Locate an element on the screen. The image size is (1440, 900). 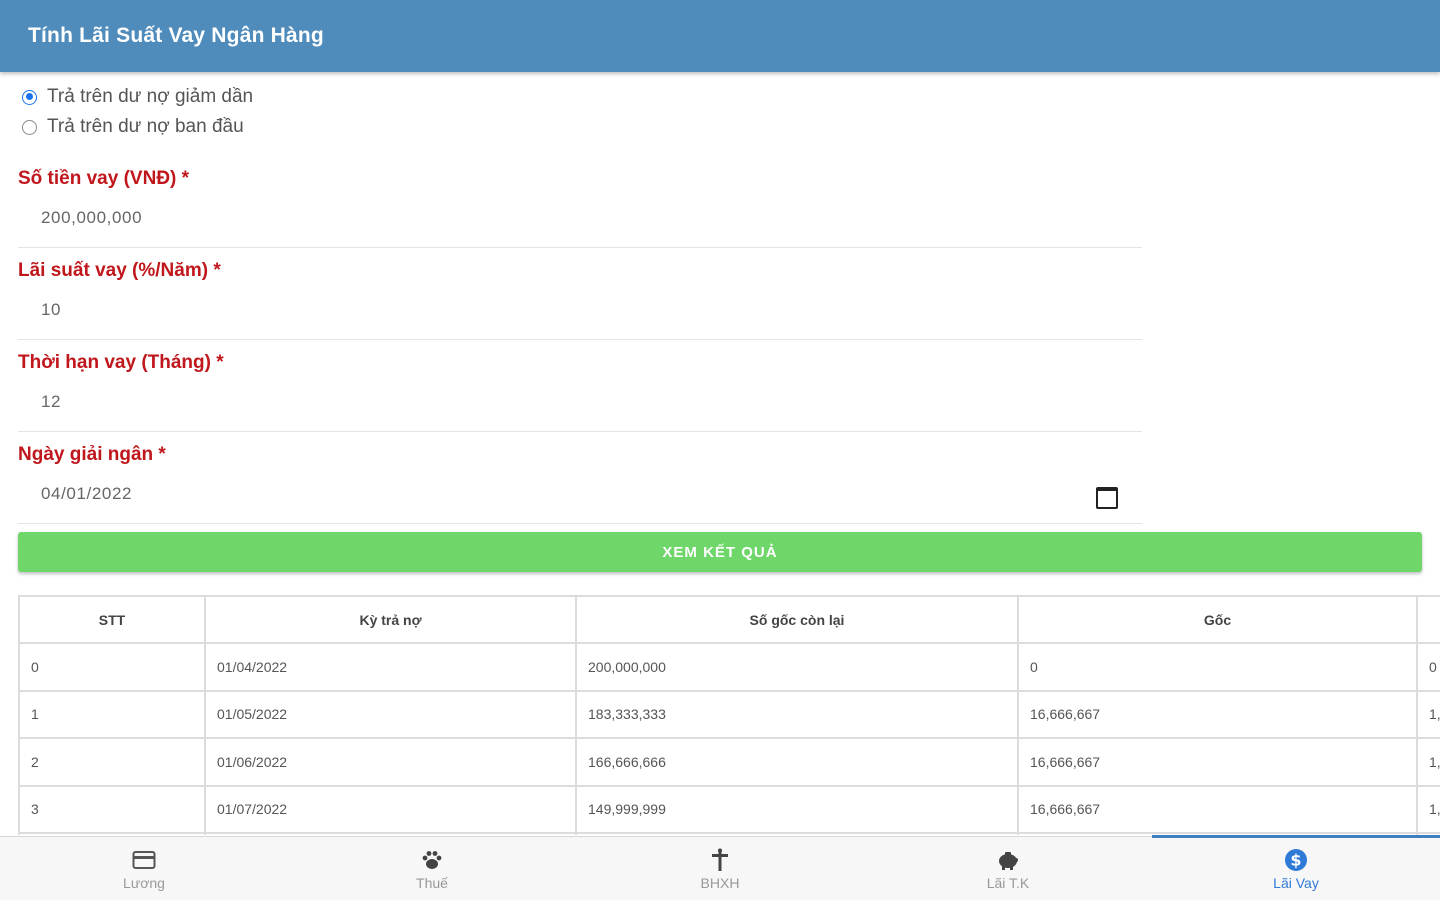
nav-item-tax: Thuế is located at coordinates (432, 868).